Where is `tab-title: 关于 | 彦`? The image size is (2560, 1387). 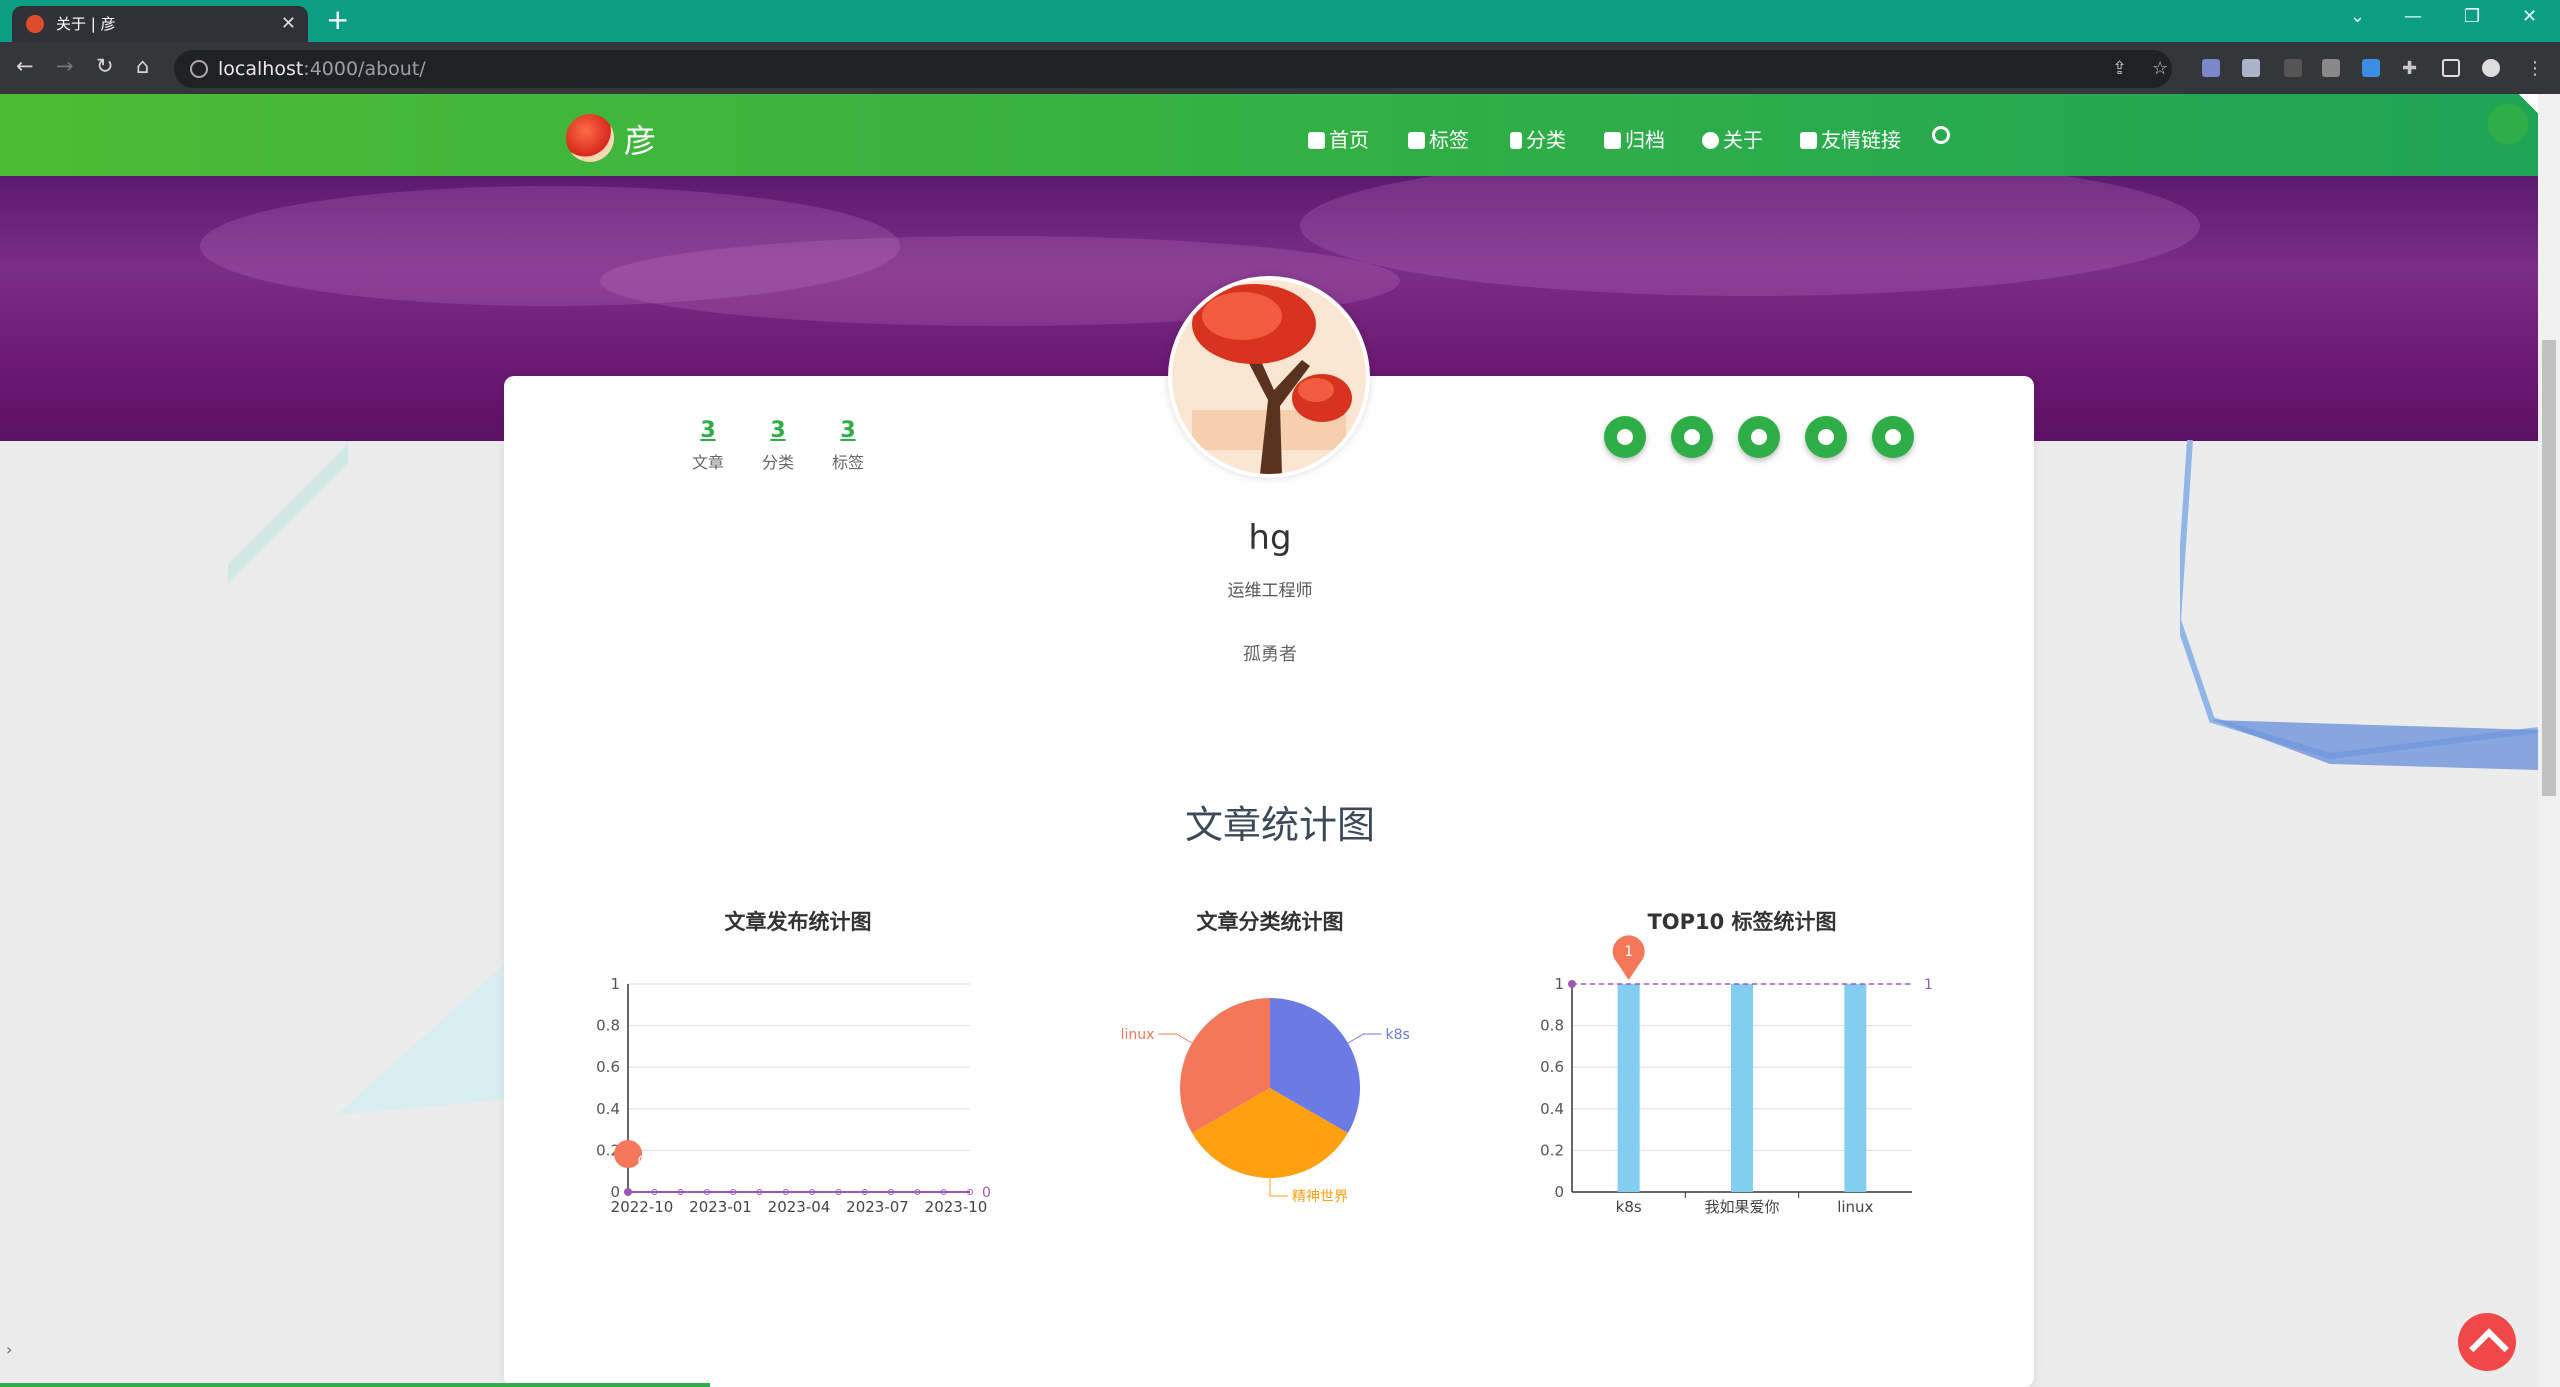
tab-title: 关于 | 彦 is located at coordinates (86, 24).